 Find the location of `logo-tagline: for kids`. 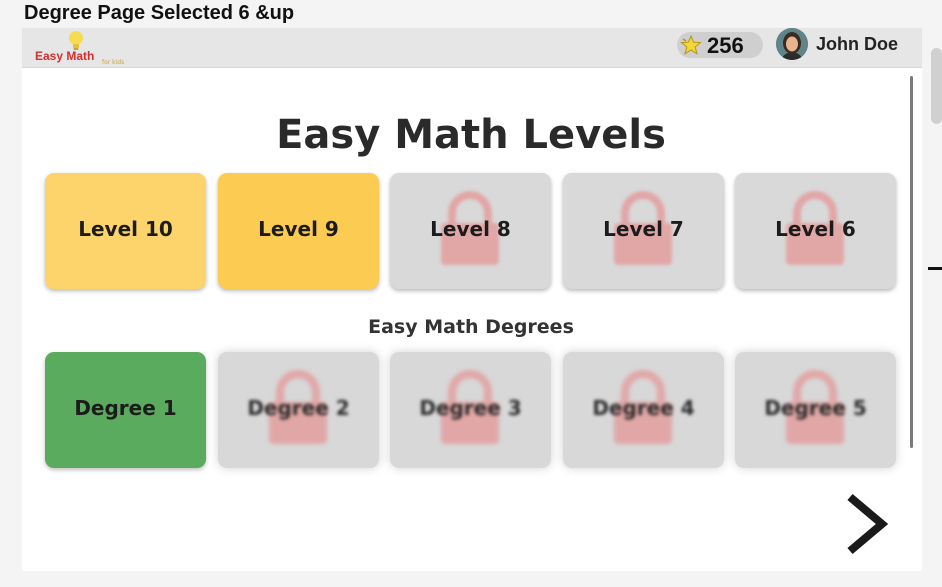

logo-tagline: for kids is located at coordinates (113, 62).